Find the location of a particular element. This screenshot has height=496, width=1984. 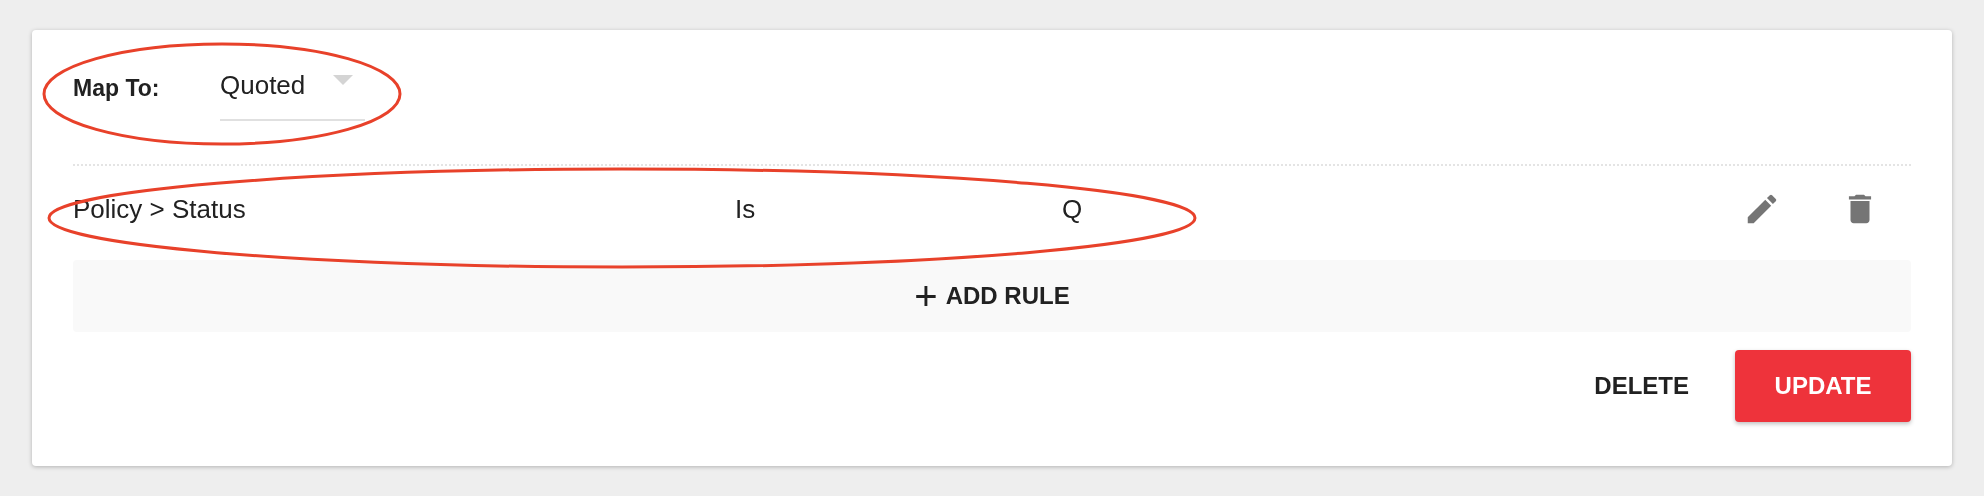

map-to-label: Map To: is located at coordinates (117, 88).